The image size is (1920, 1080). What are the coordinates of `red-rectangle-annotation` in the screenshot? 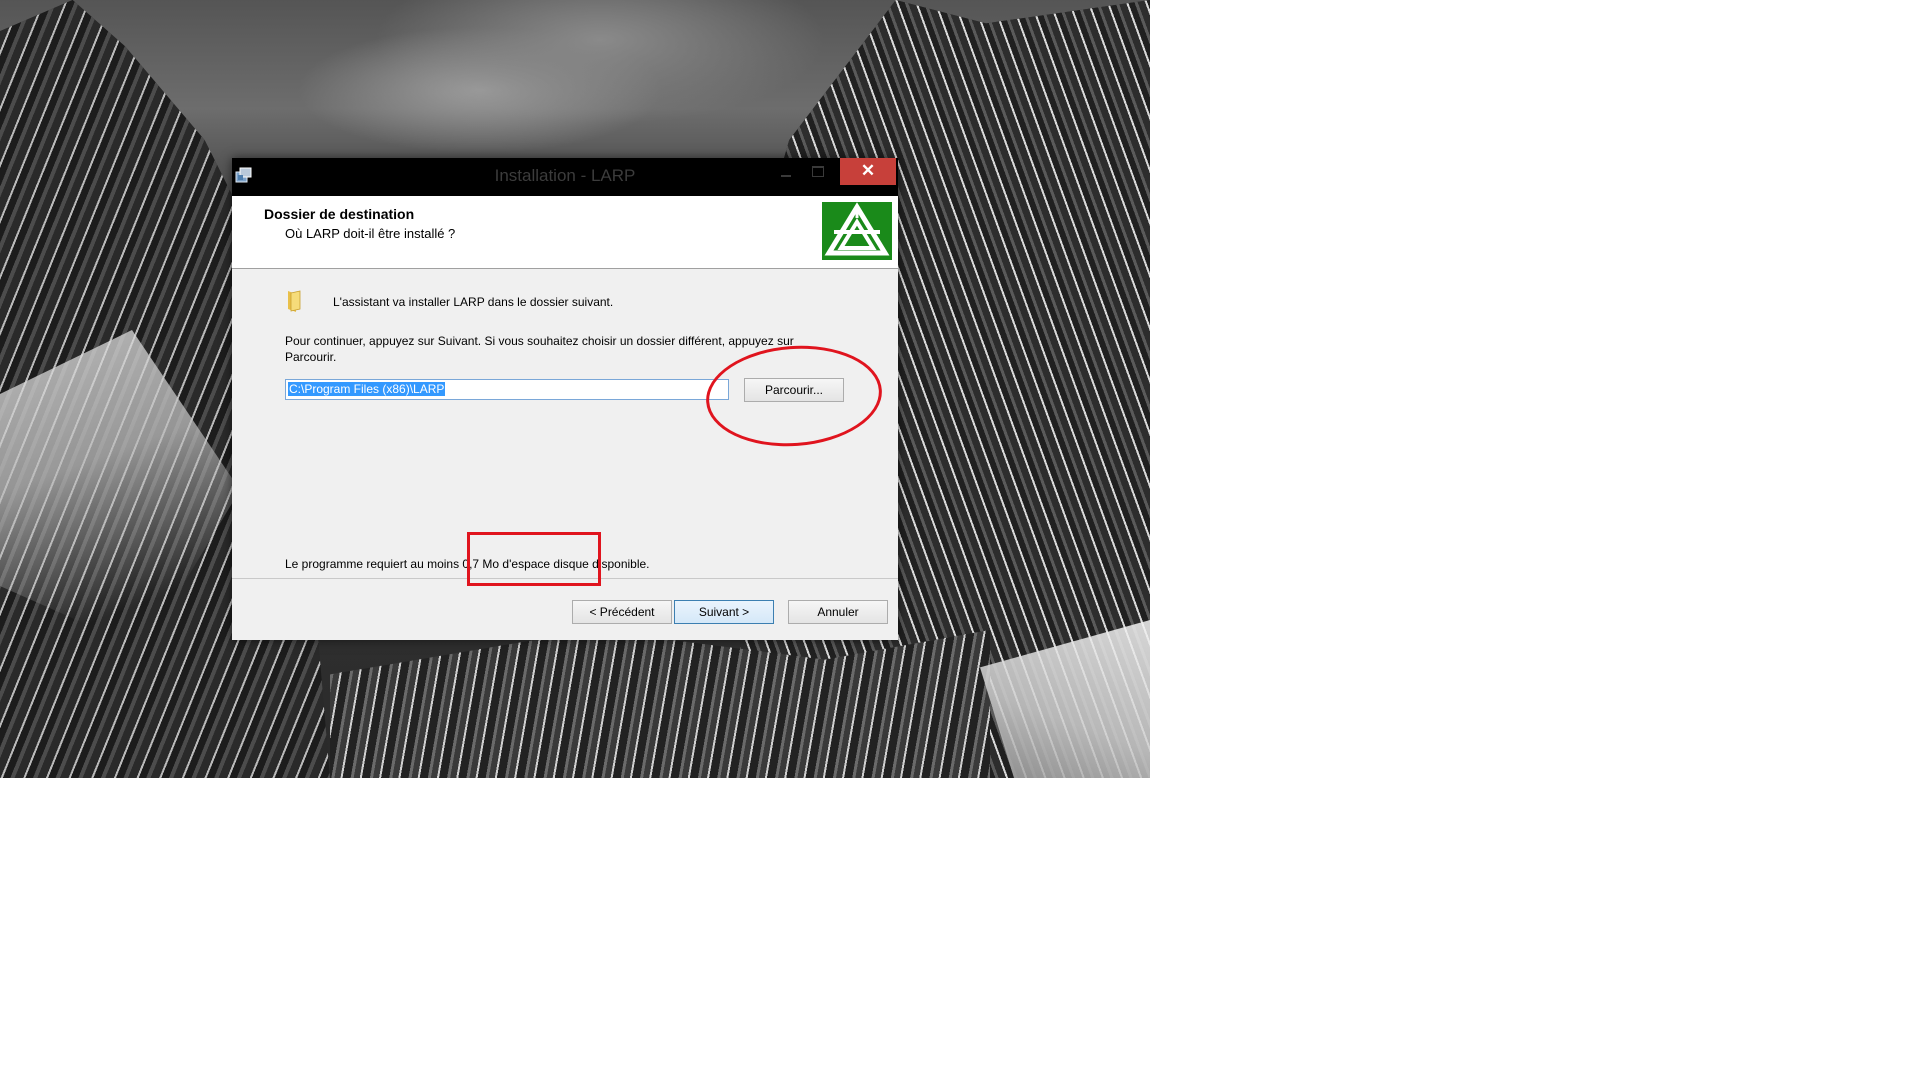 It's located at (534, 559).